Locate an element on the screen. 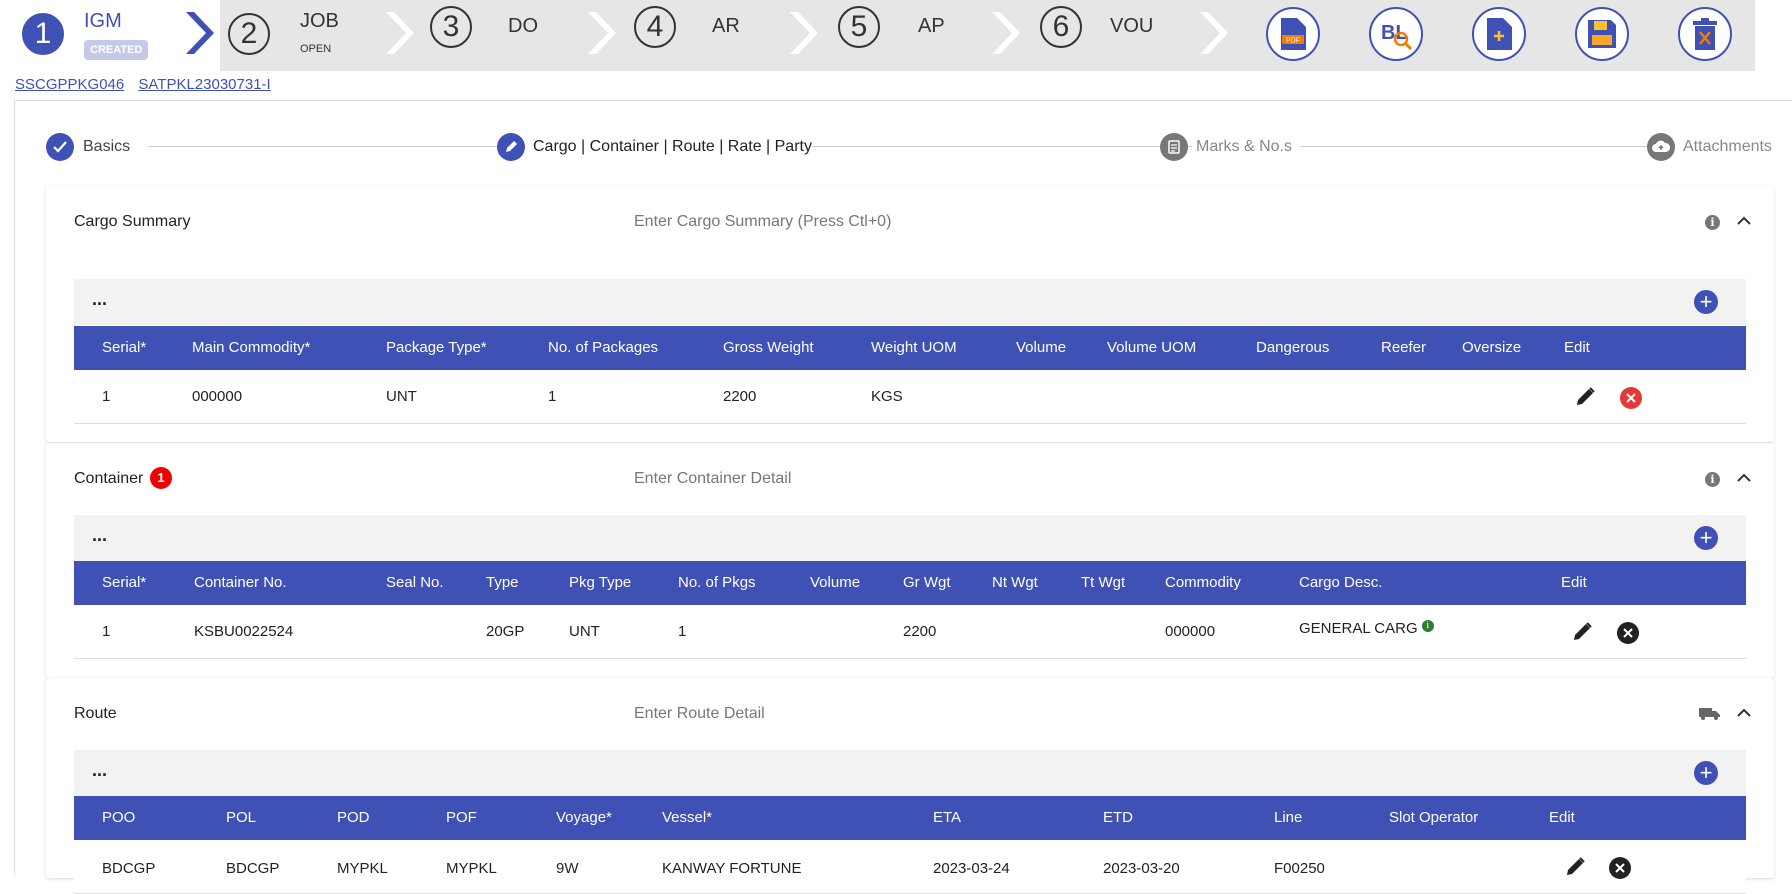 The image size is (1792, 894). truck-icon is located at coordinates (1710, 713).